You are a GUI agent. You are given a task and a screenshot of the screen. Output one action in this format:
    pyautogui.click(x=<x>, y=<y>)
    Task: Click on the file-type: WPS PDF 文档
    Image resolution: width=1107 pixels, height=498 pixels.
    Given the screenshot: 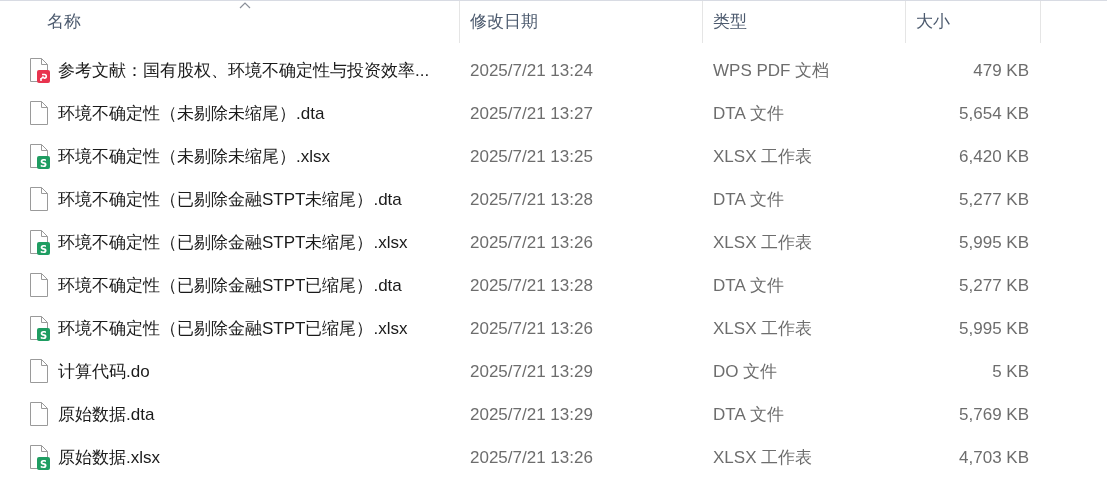 What is the action you would take?
    pyautogui.click(x=771, y=70)
    